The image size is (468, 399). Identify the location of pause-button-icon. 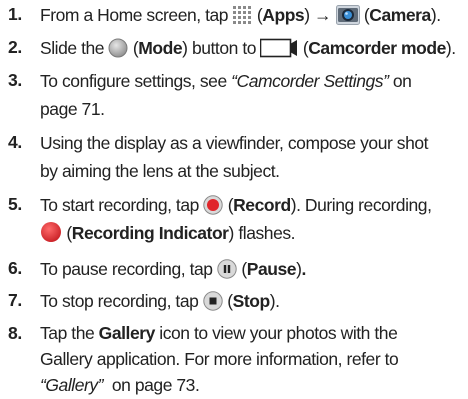
(227, 269).